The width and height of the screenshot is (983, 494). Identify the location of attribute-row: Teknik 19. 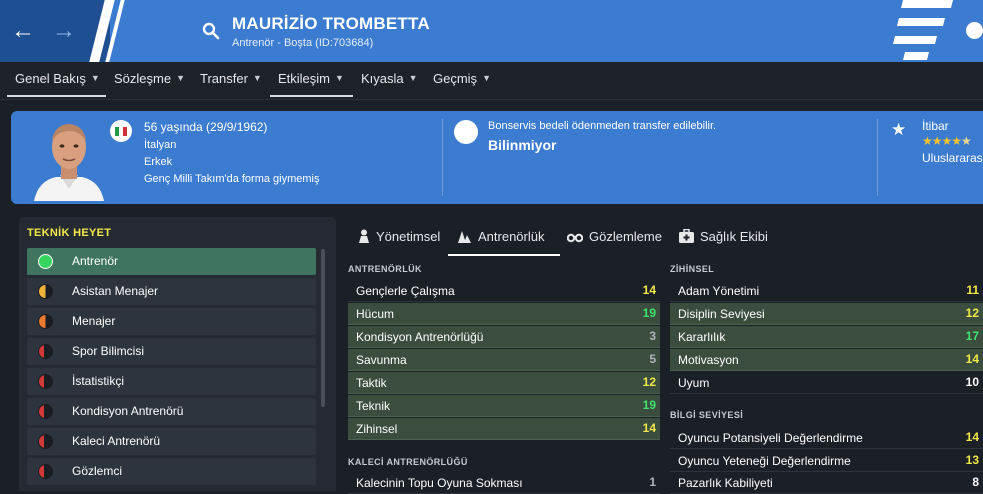
(504, 406).